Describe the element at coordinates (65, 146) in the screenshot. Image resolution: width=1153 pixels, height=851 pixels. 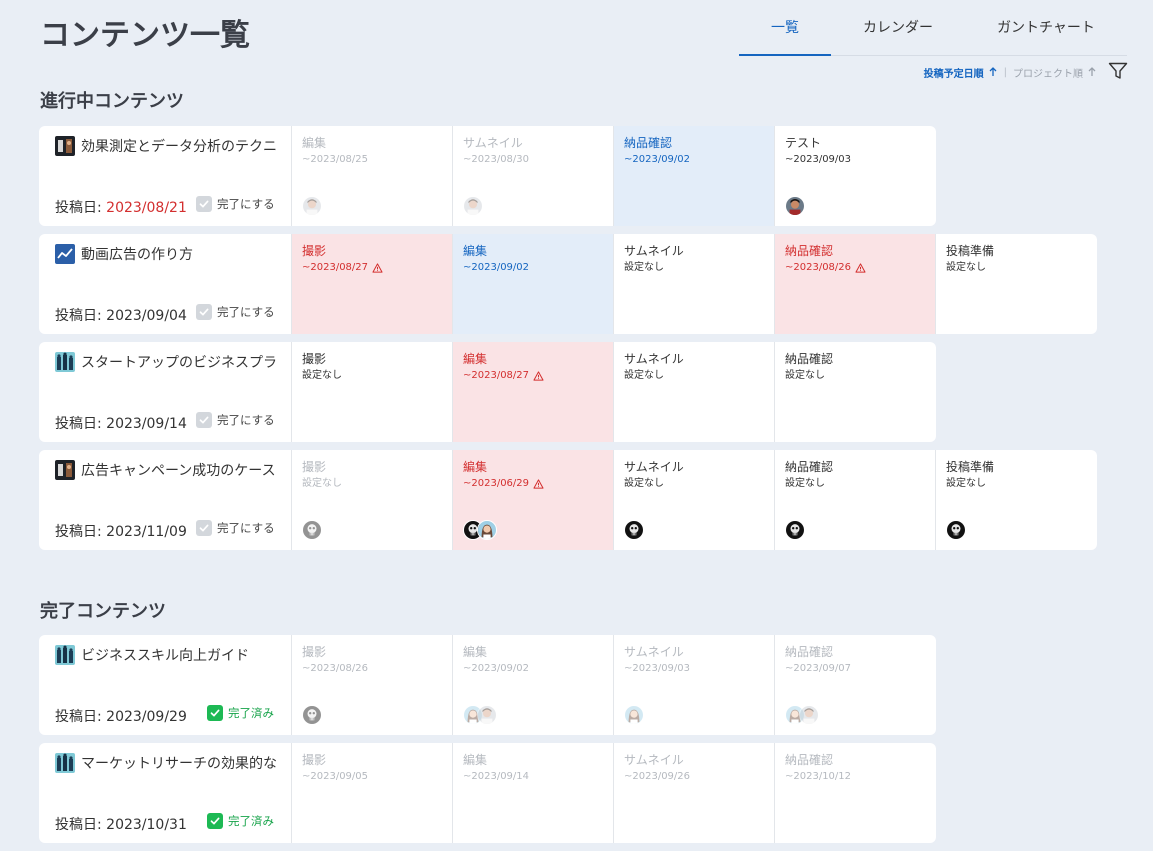
I see `dark-photo-icon` at that location.